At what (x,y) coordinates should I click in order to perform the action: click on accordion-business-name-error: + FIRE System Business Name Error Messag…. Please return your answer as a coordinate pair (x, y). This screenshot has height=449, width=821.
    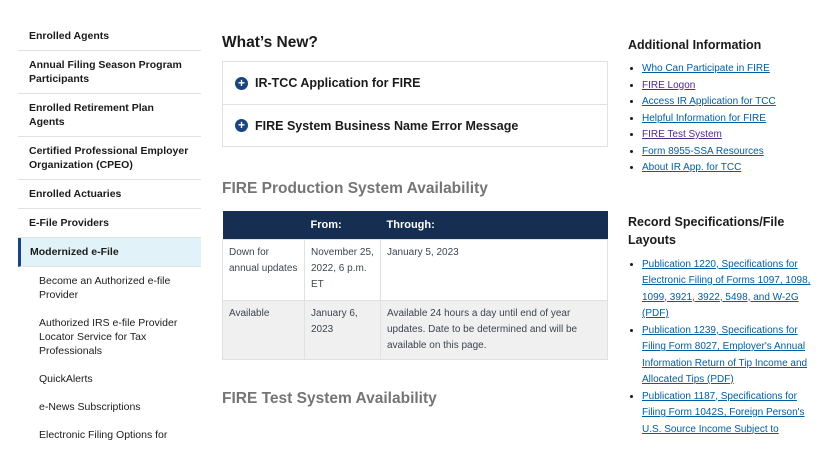
    Looking at the image, I should click on (415, 125).